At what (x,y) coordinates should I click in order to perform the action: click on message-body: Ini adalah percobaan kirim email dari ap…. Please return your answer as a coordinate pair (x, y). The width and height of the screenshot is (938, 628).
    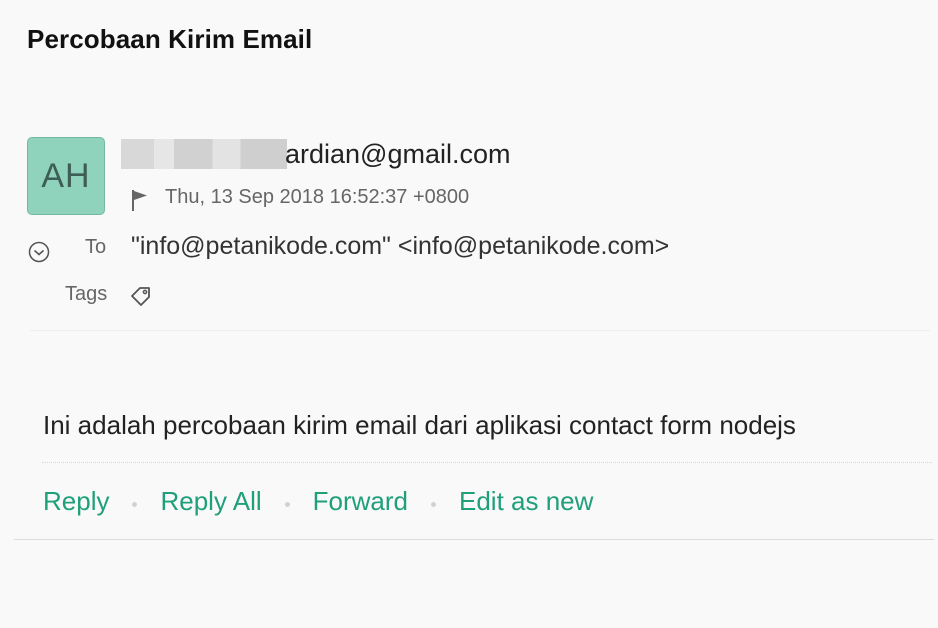
    Looking at the image, I should click on (419, 425).